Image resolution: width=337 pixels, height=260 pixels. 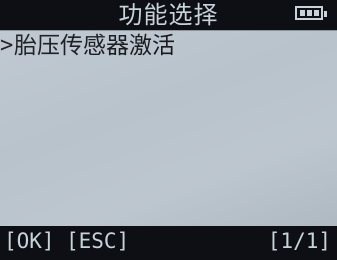 I want to click on page-title: 功能选择, so click(x=168, y=15).